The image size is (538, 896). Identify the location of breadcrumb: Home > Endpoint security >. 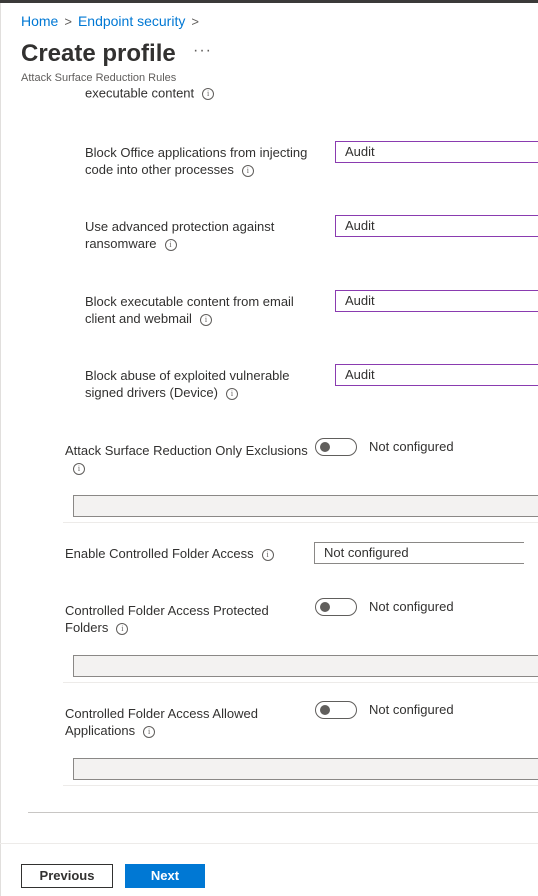
(113, 21).